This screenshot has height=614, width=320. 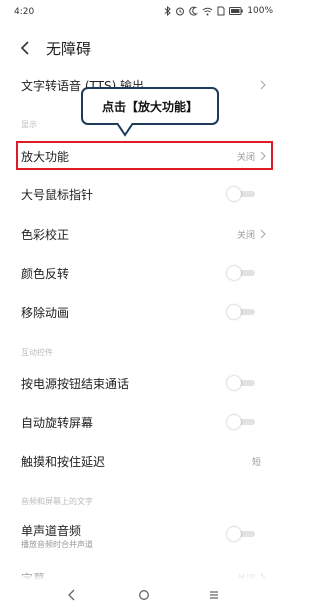 I want to click on setting-label: 触摸和按住延迟, so click(x=63, y=462).